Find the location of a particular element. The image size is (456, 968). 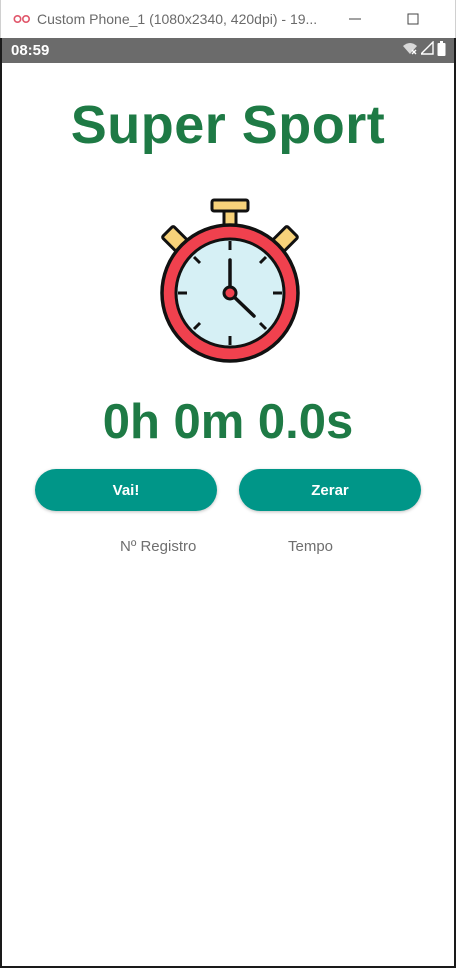

status-icons is located at coordinates (424, 50).